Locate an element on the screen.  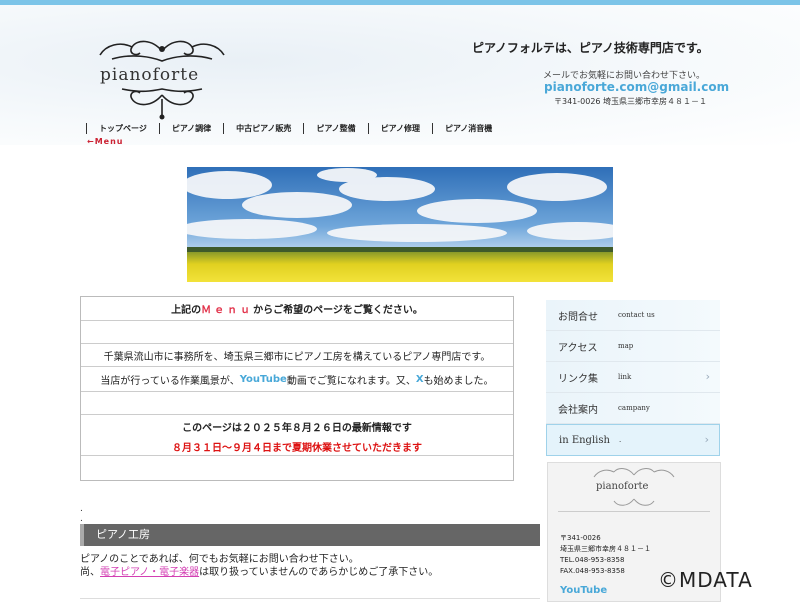
nav-item-silencer: ピアノ消音機 is located at coordinates (467, 128).